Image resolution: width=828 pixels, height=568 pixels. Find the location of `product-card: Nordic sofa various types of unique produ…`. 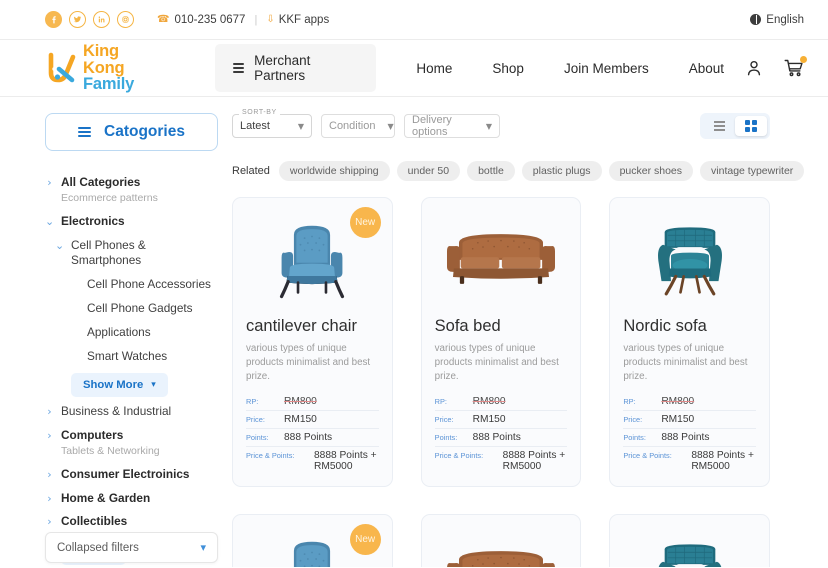

product-card: Nordic sofa various types of unique produ… is located at coordinates (689, 342).